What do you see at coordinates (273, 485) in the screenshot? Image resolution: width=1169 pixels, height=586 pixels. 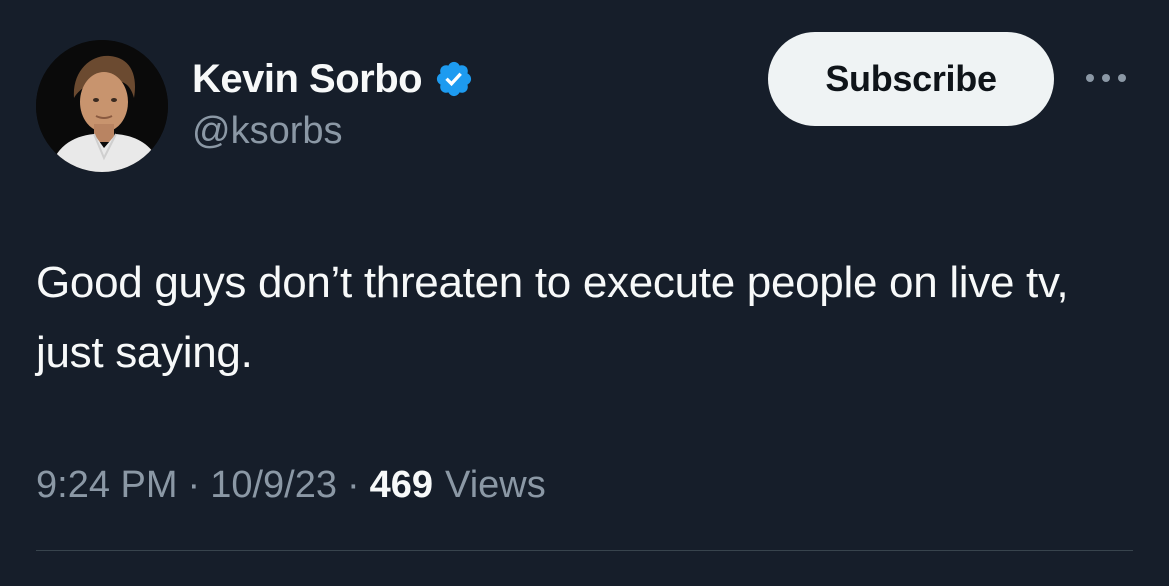 I see `tweet-date: 10/9/23` at bounding box center [273, 485].